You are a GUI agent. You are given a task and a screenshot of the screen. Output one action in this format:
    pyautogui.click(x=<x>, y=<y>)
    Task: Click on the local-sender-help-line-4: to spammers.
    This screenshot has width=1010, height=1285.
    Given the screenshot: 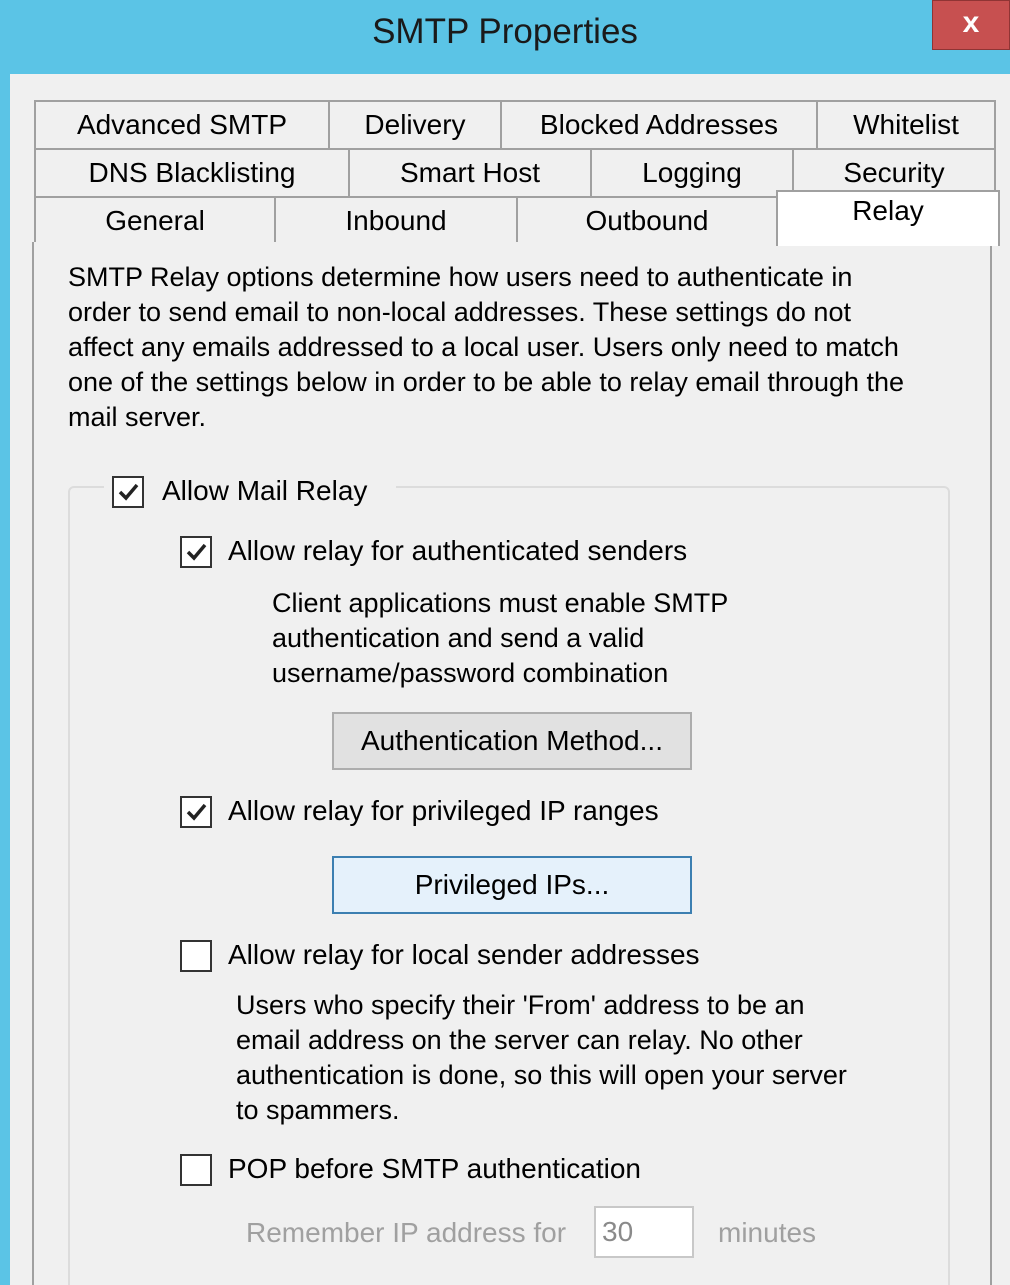 What is the action you would take?
    pyautogui.click(x=318, y=1110)
    